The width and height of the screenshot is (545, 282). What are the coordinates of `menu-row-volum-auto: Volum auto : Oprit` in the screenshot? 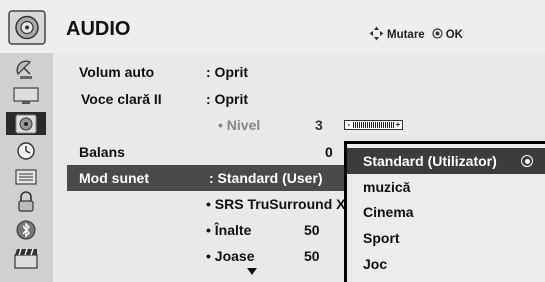 It's located at (299, 72).